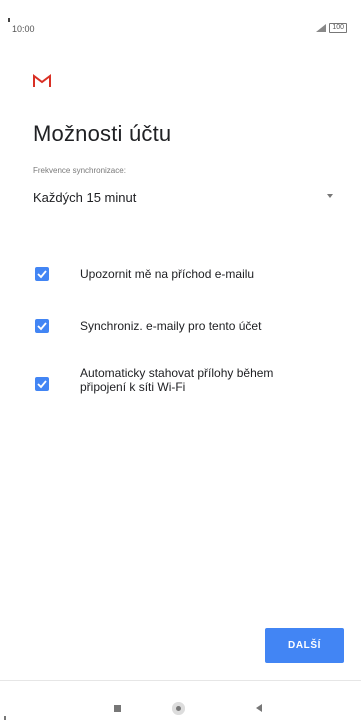 The image size is (361, 724). I want to click on next-button: DALŠÍ, so click(304, 645).